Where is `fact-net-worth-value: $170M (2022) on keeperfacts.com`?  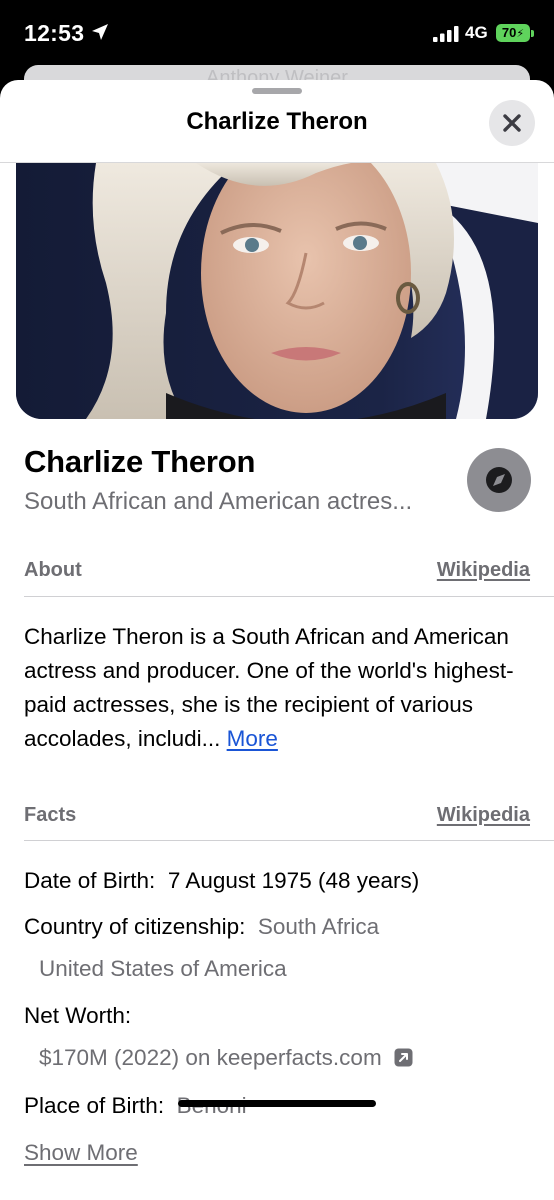
fact-net-worth-value: $170M (2022) on keeperfacts.com is located at coordinates (226, 1058).